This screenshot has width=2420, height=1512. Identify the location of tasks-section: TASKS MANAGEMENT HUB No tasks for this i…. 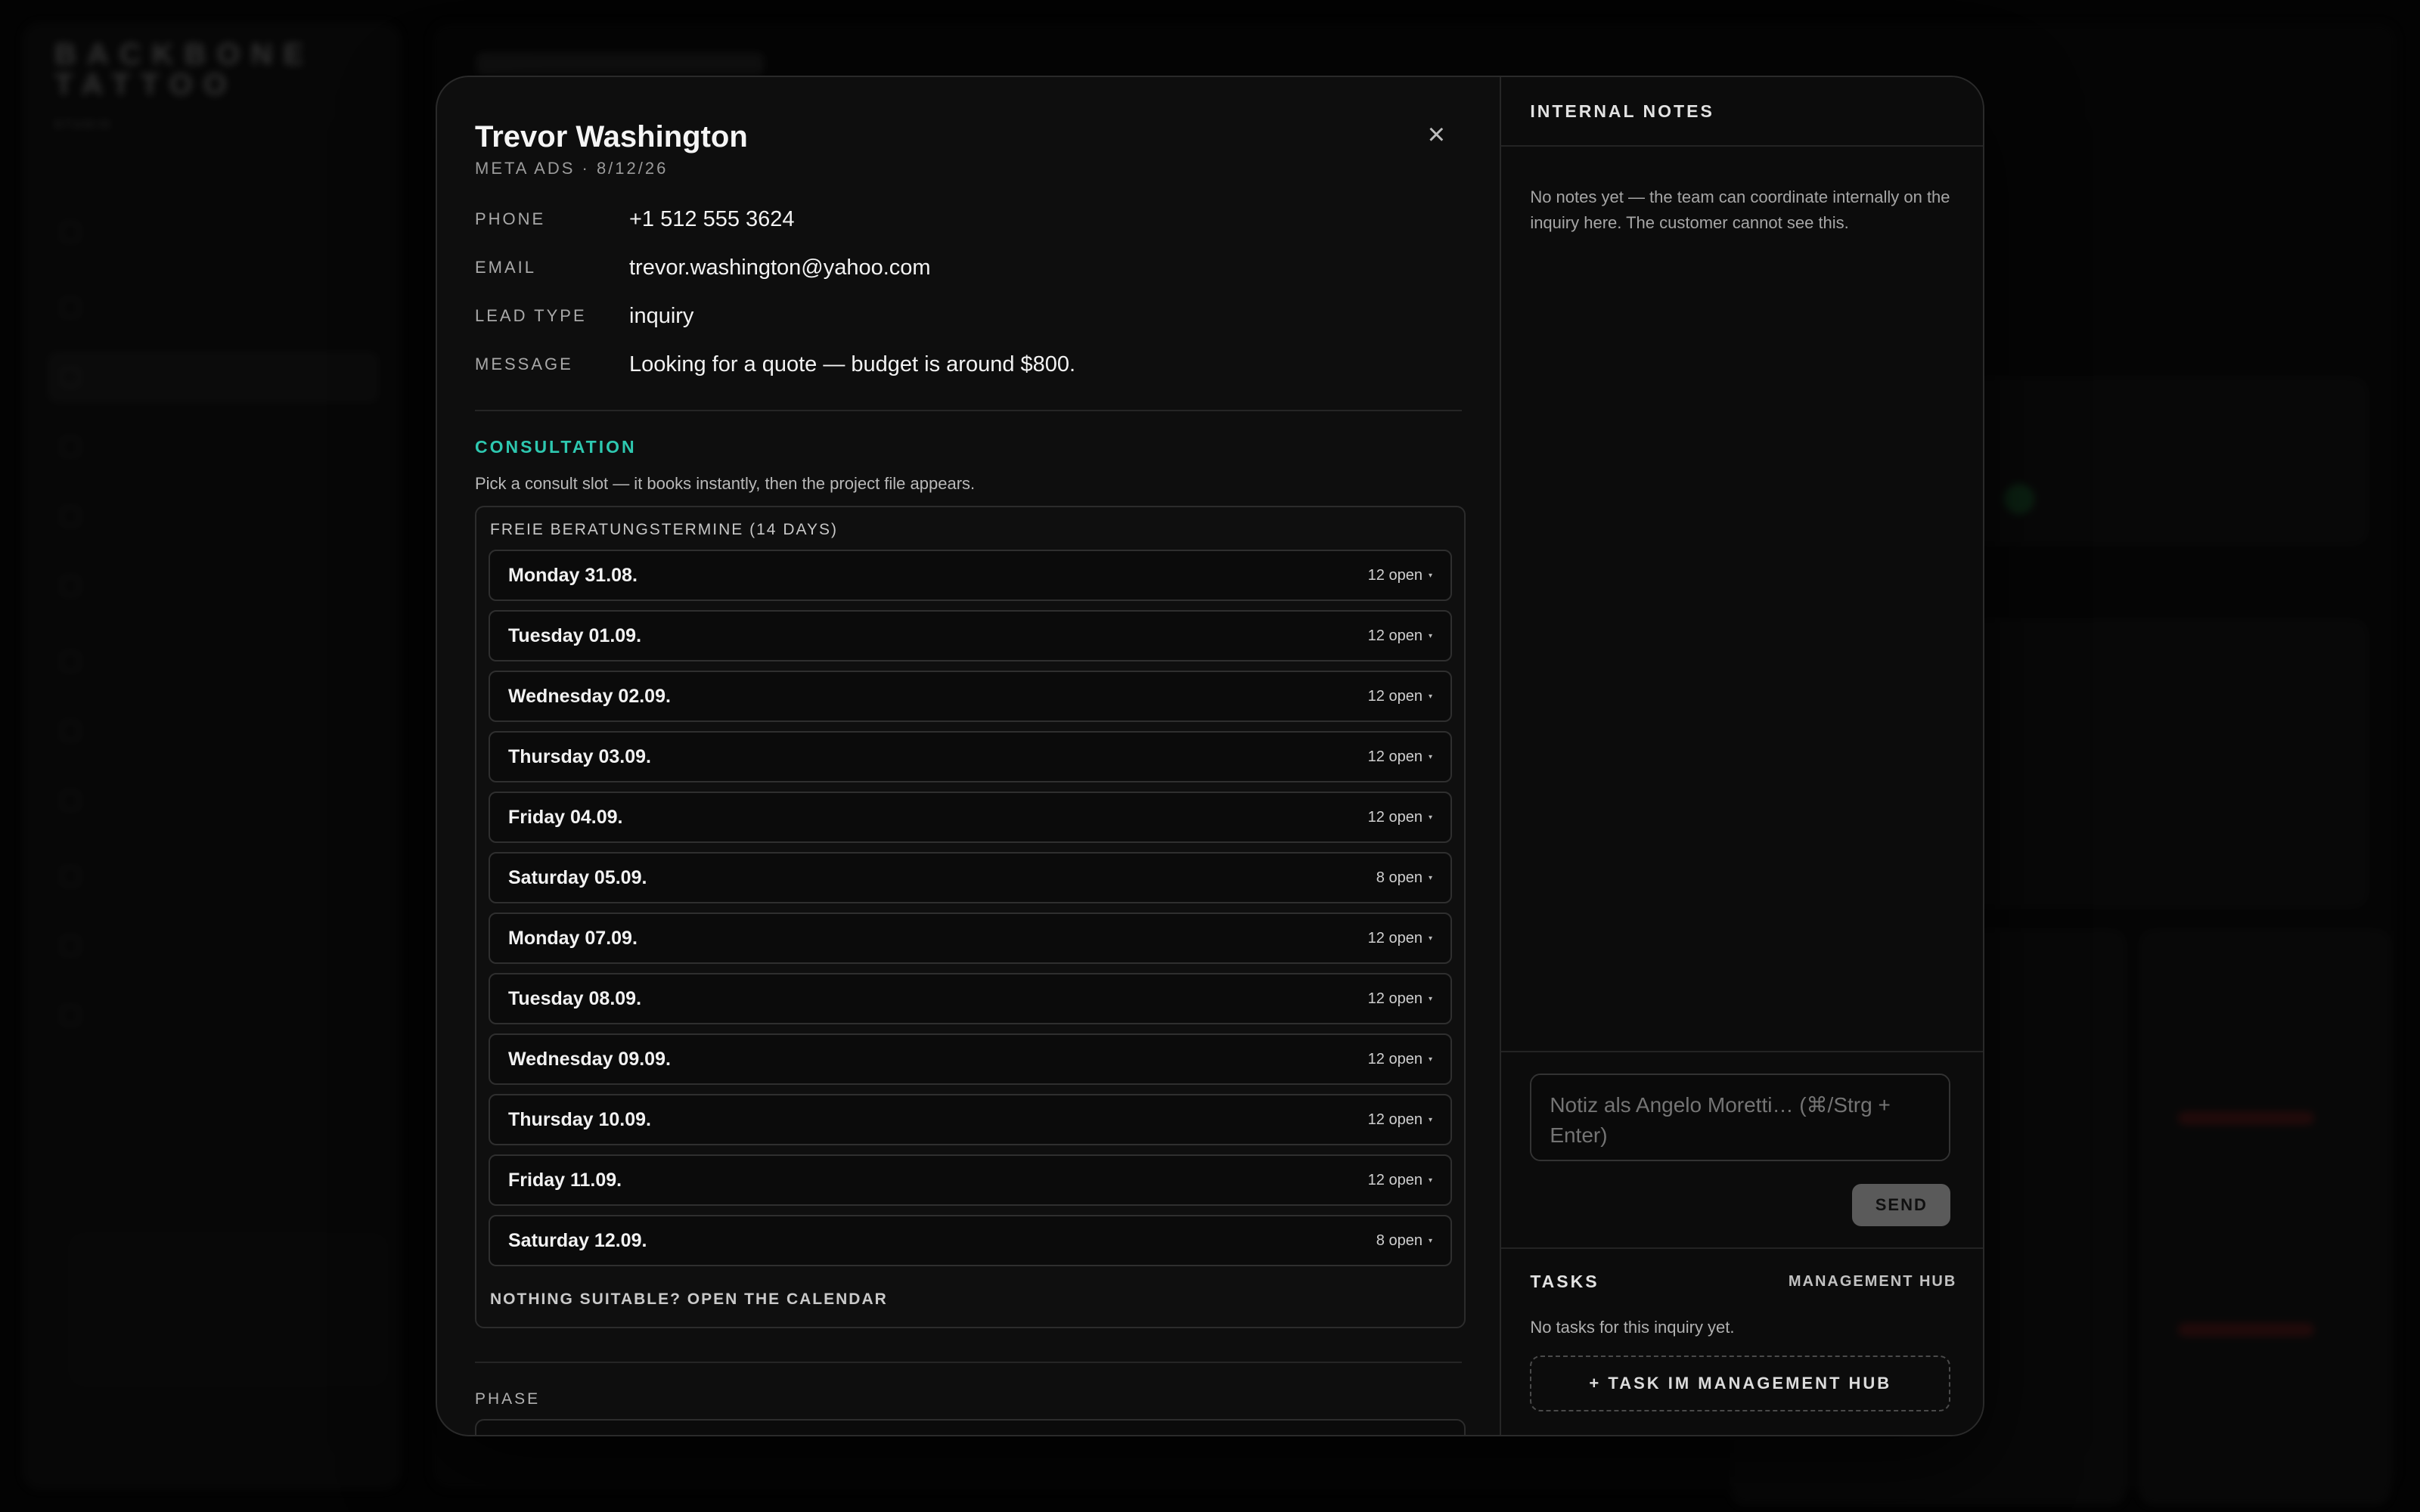
(1742, 1341).